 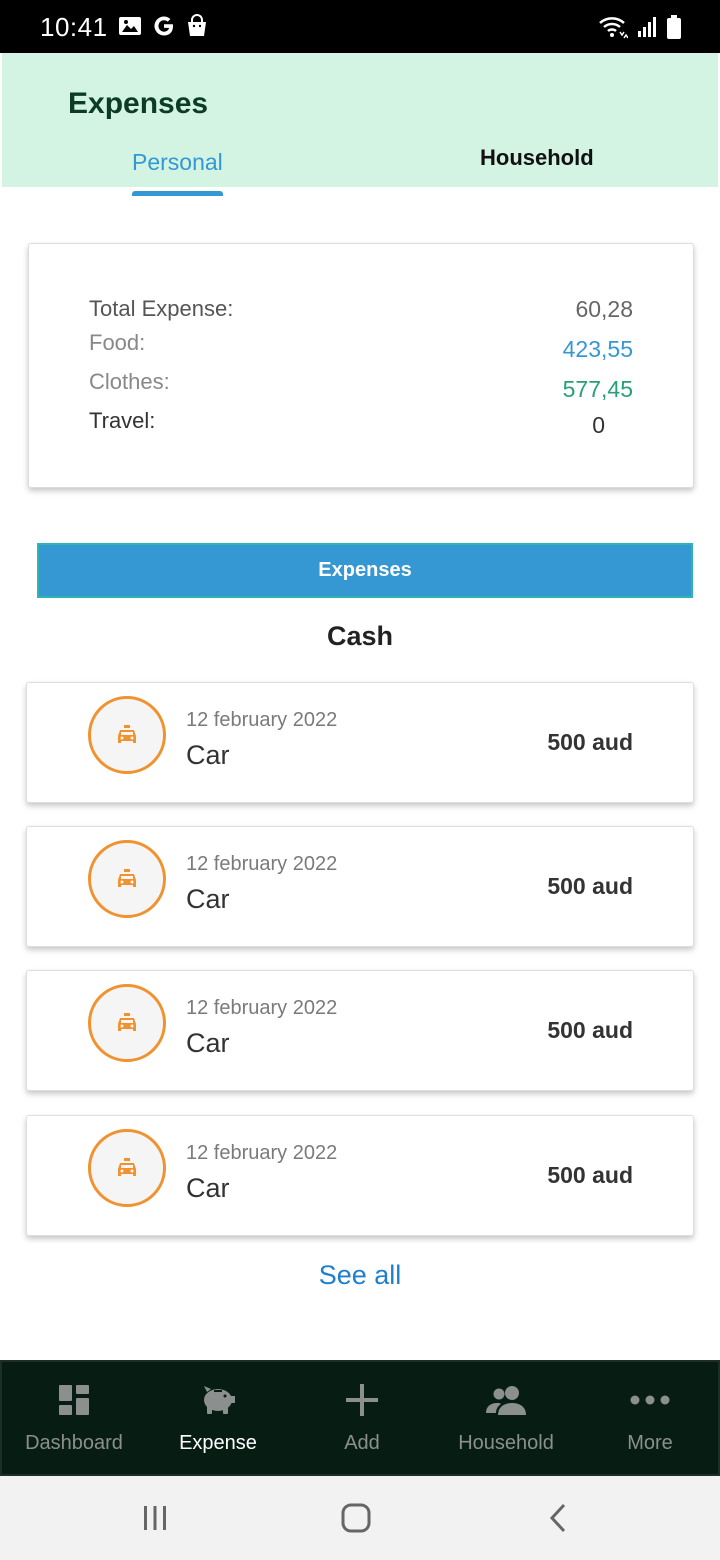 I want to click on tab-household-label: Household, so click(x=537, y=157).